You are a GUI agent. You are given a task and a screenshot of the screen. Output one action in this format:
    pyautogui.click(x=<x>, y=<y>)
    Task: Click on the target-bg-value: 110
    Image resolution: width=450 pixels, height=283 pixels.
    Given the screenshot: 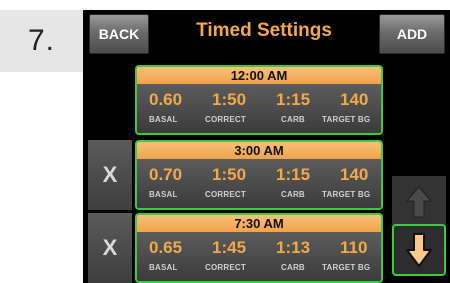 What is the action you would take?
    pyautogui.click(x=354, y=247)
    